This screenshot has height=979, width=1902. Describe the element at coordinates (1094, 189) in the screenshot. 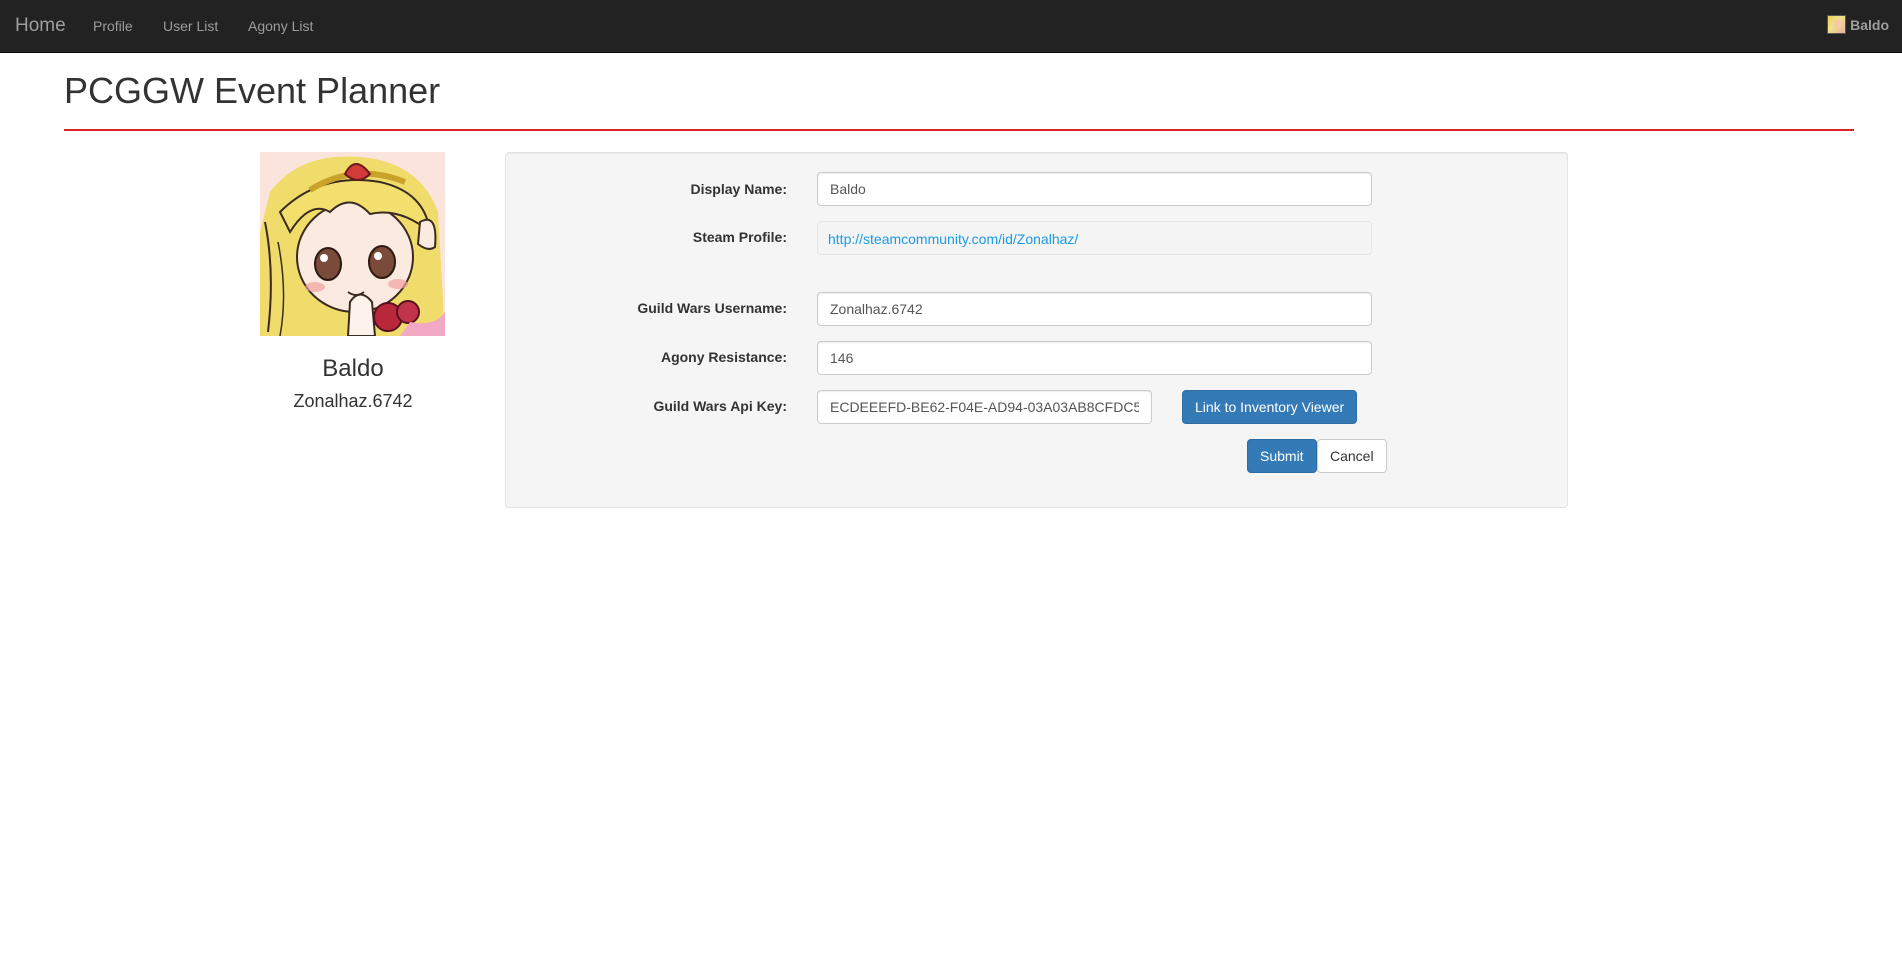

I see `display-name-input` at that location.